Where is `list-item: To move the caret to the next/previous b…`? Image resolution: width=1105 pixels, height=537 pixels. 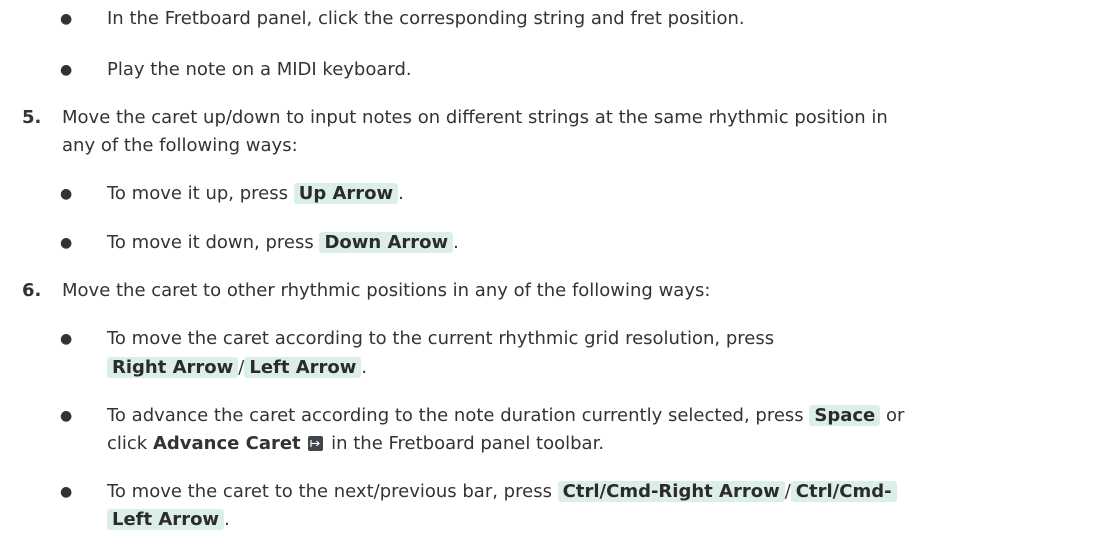
list-item: To move the caret to the next/previous b… is located at coordinates (502, 492).